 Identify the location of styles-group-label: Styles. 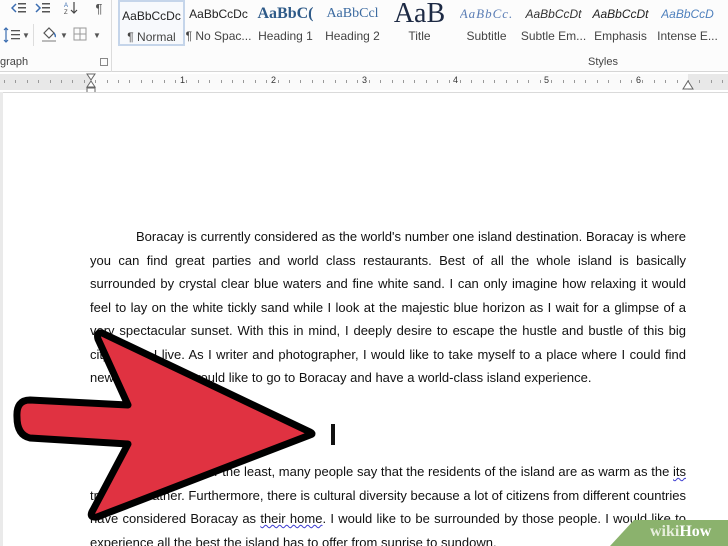
(603, 62).